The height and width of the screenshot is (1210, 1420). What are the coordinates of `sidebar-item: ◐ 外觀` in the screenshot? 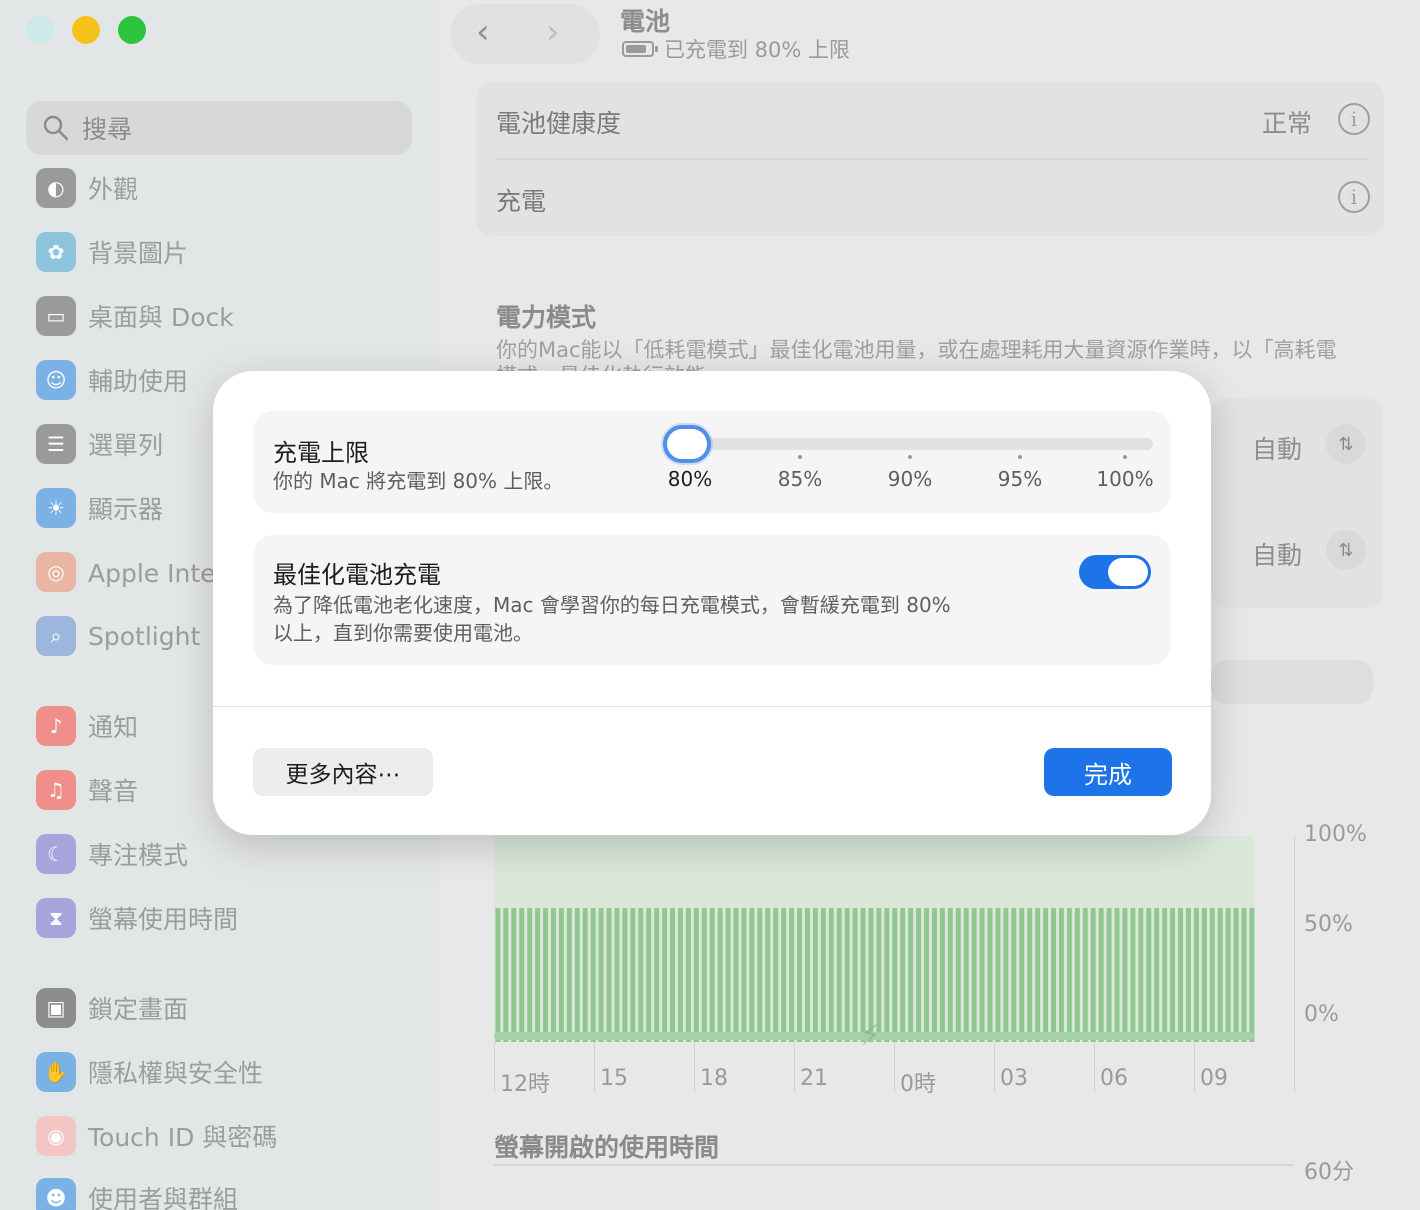 It's located at (87, 188).